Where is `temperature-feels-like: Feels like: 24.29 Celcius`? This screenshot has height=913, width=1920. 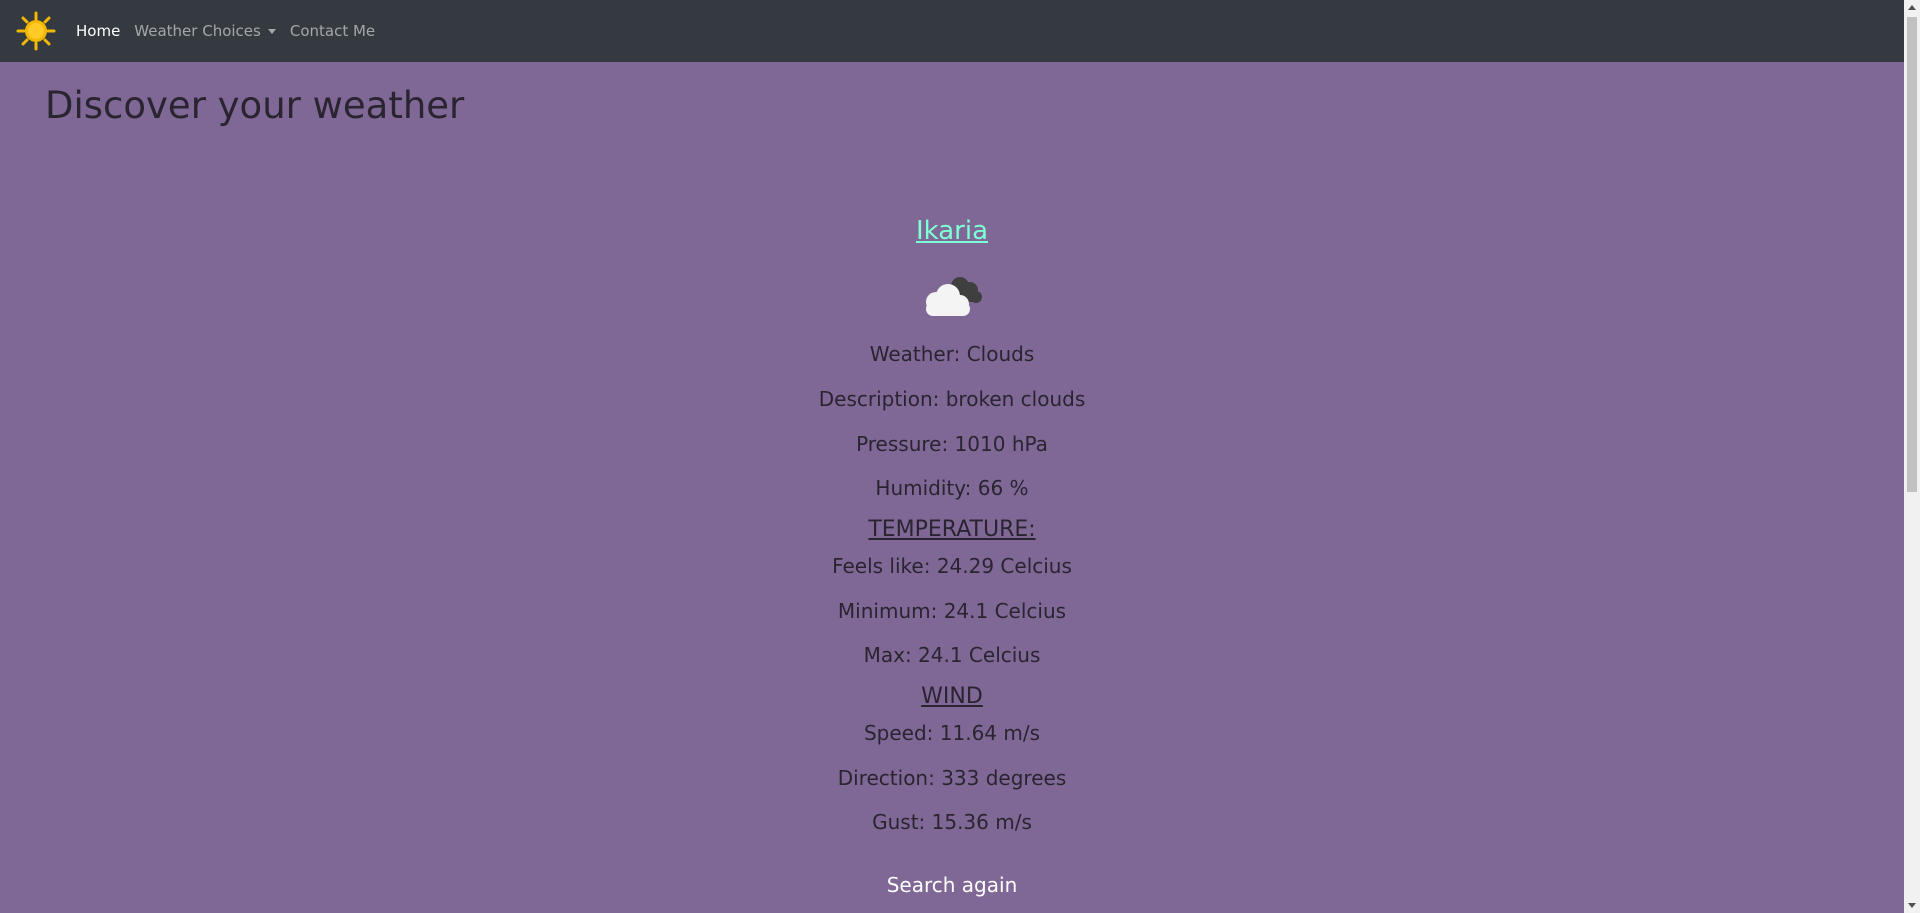
temperature-feels-like: Feels like: 24.29 Celcius is located at coordinates (952, 566).